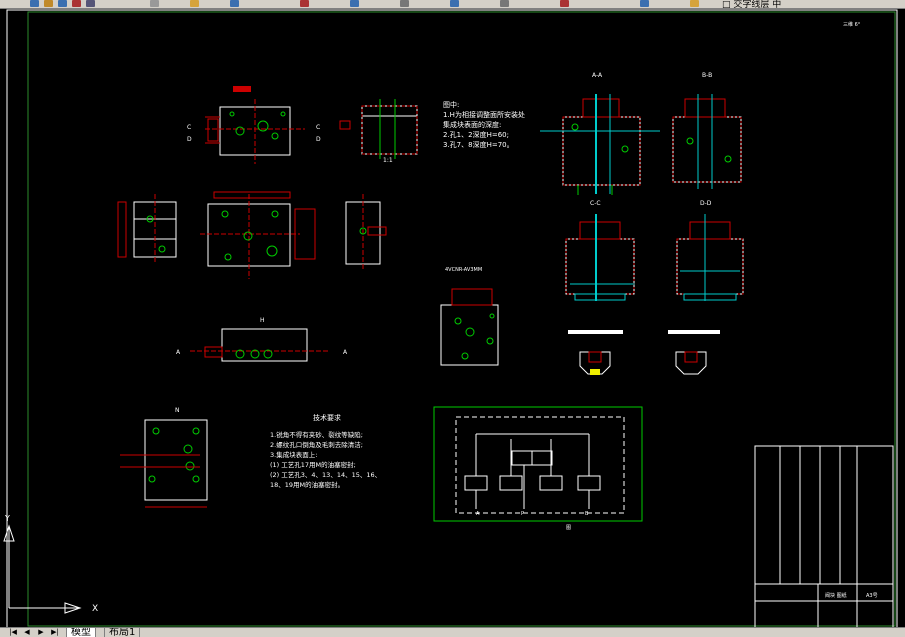  Describe the element at coordinates (7, 518) in the screenshot. I see `ucs-y-label: Y` at that location.